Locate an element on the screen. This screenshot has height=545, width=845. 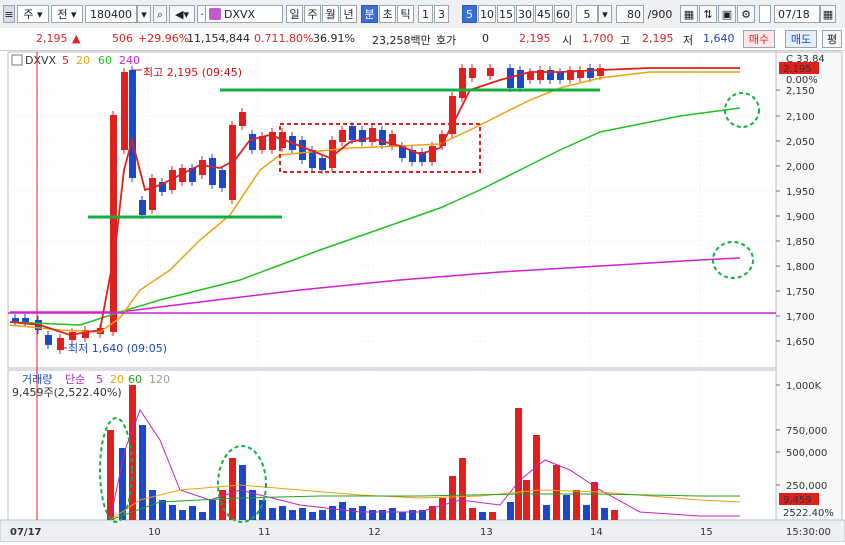
stock-name-field: DXVX is located at coordinates (244, 14).